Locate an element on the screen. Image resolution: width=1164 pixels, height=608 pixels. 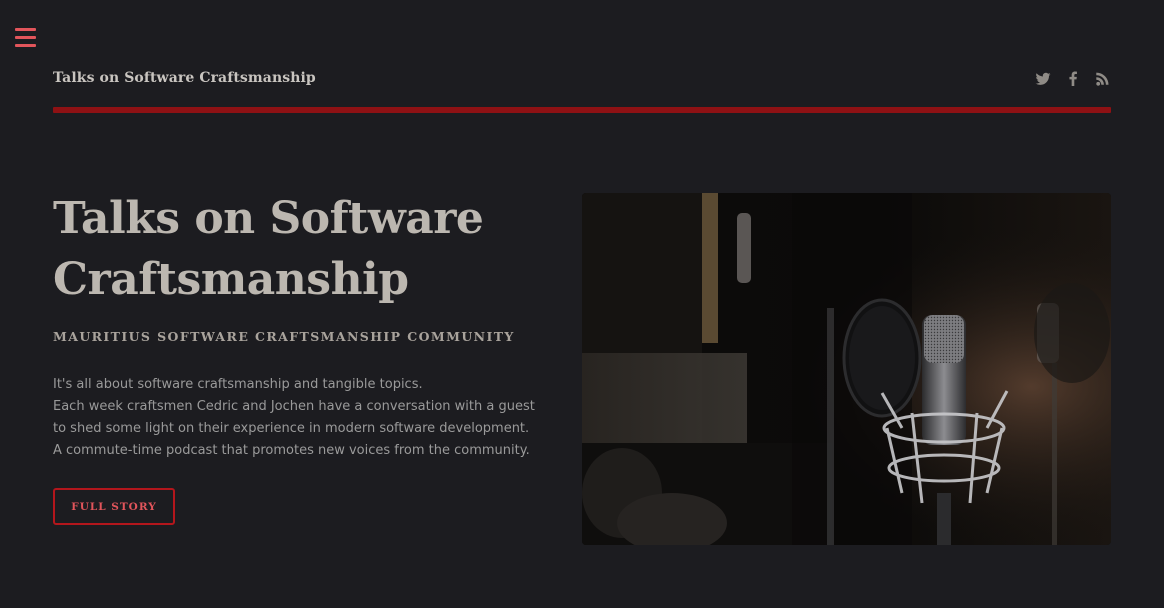
facebook-icon is located at coordinates (1073, 79).